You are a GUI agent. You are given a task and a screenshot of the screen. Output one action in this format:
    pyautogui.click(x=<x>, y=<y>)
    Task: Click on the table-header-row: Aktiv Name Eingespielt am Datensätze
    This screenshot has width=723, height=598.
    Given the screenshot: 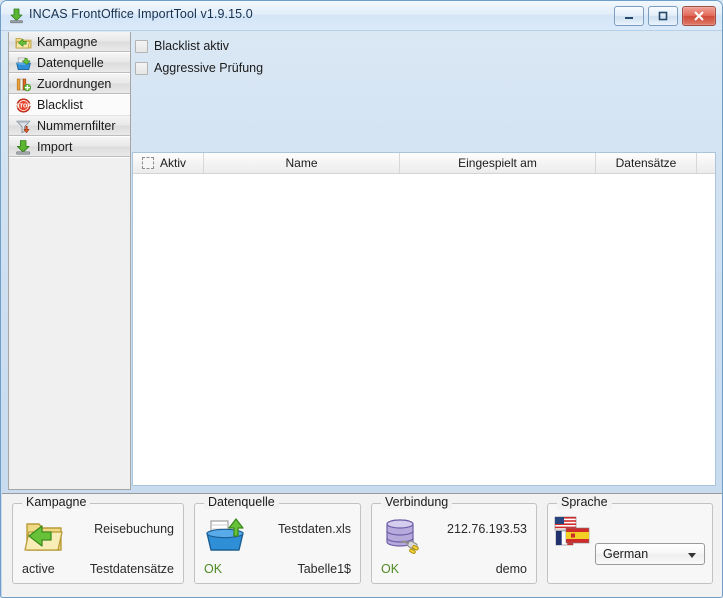 What is the action you would take?
    pyautogui.click(x=424, y=163)
    